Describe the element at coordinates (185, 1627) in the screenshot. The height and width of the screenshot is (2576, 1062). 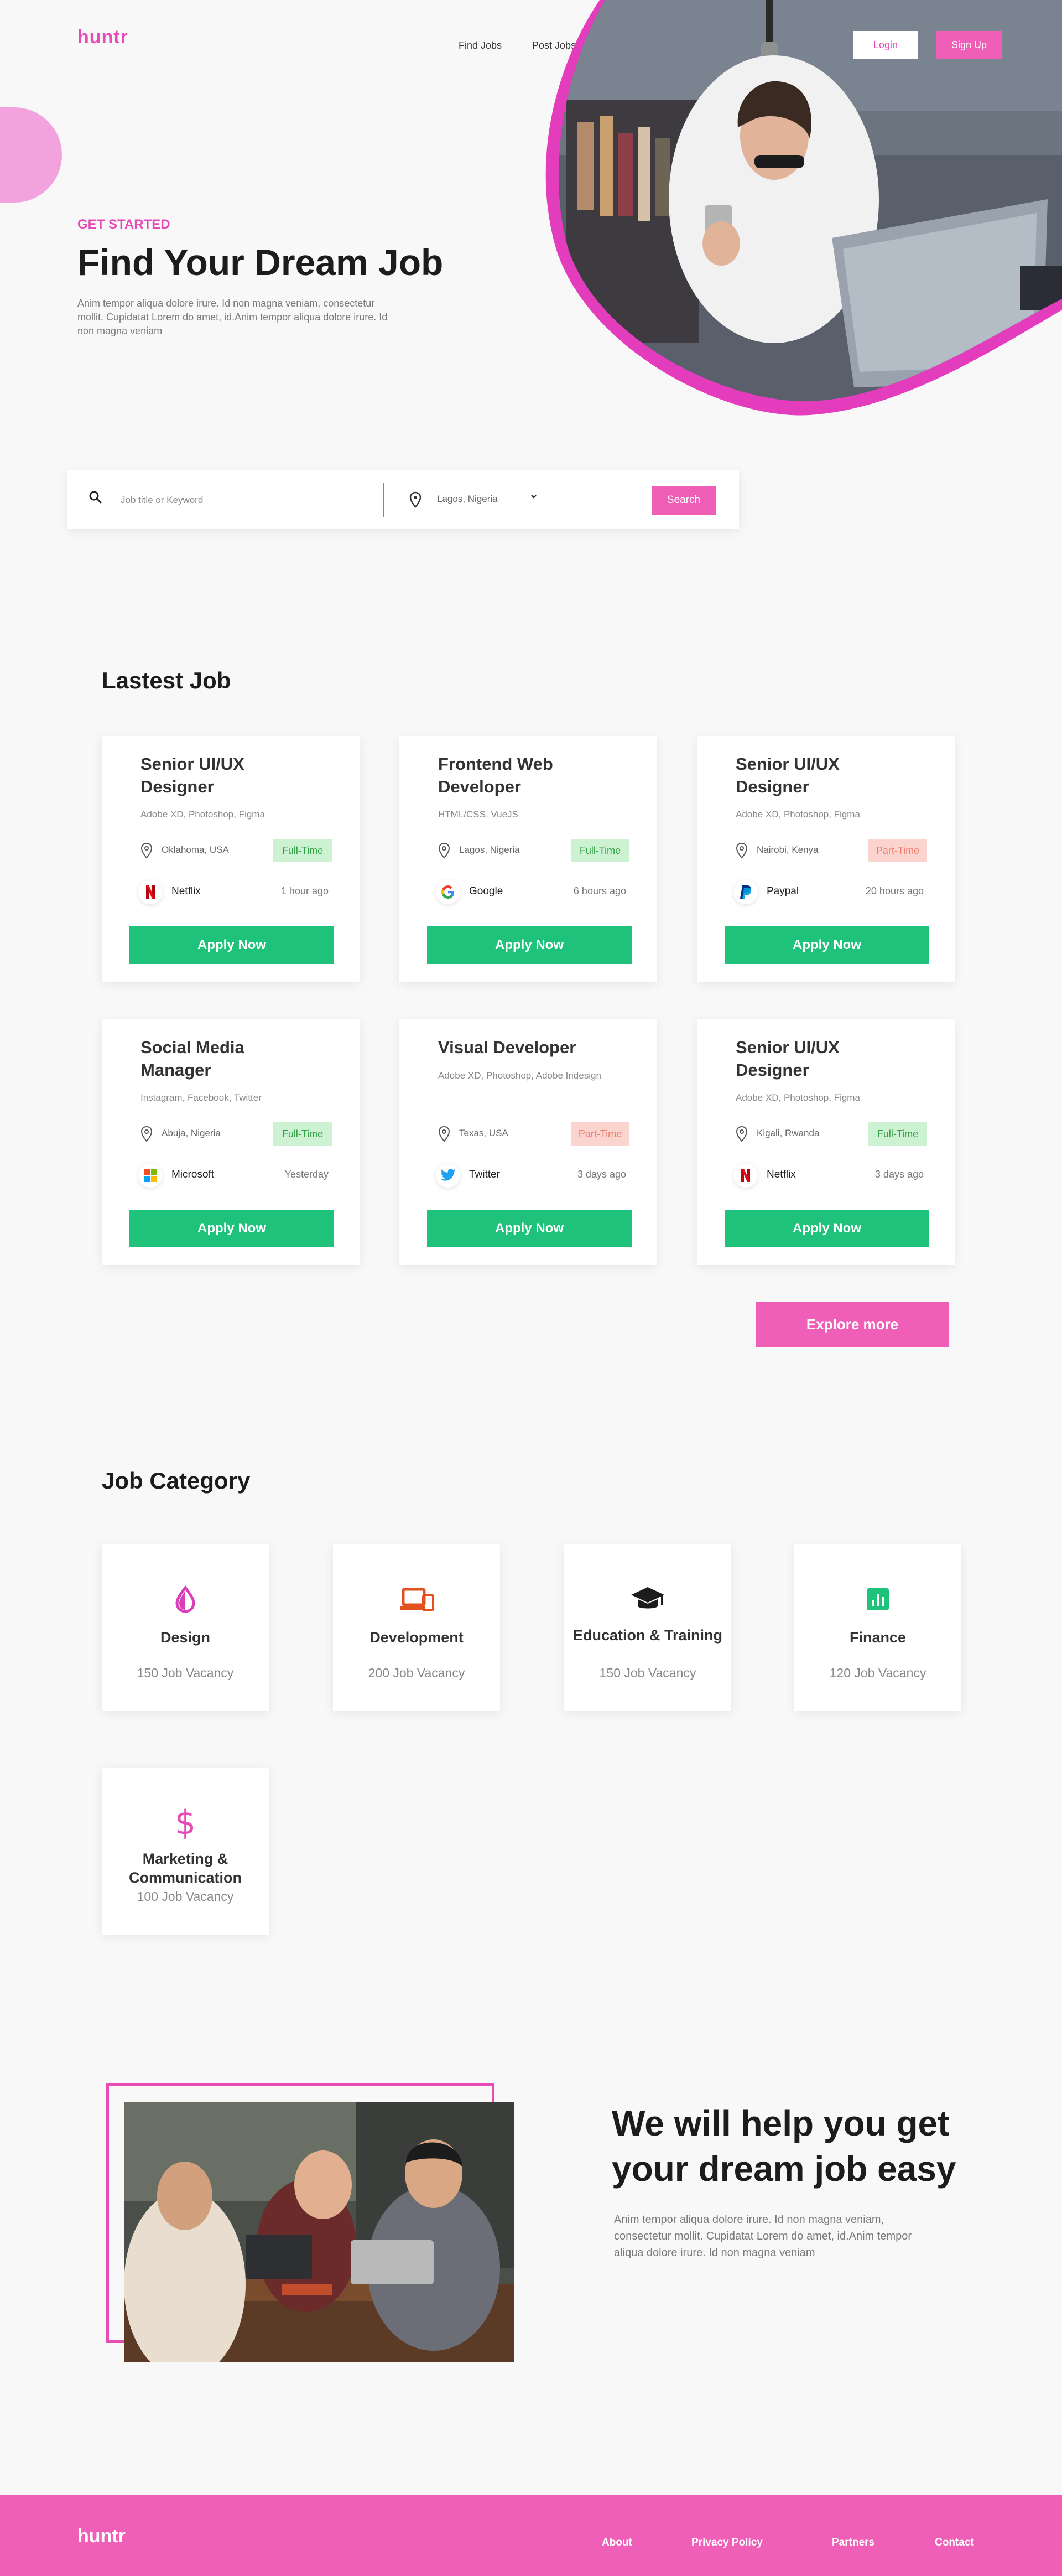
I see `category-card-design: Design 150 Job Vacancy` at that location.